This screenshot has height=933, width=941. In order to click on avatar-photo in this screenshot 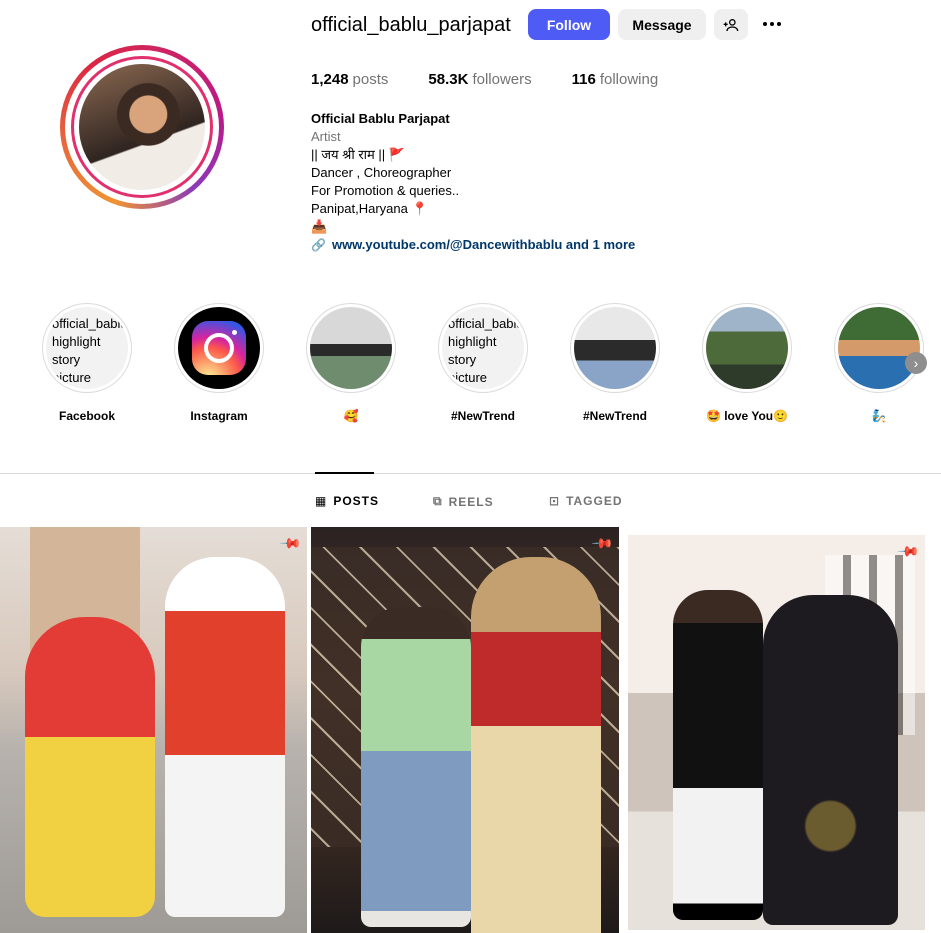, I will do `click(142, 127)`.